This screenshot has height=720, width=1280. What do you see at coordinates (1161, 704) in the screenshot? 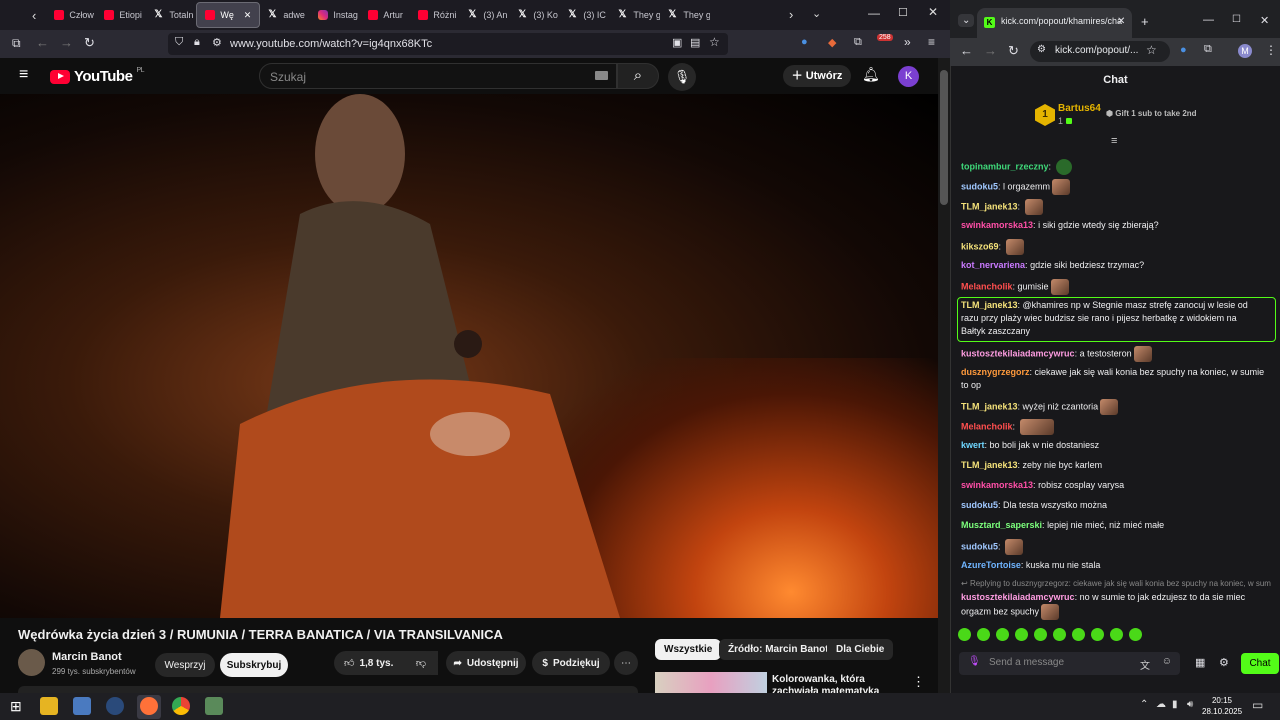
I see `cloud-icon: ☁` at bounding box center [1161, 704].